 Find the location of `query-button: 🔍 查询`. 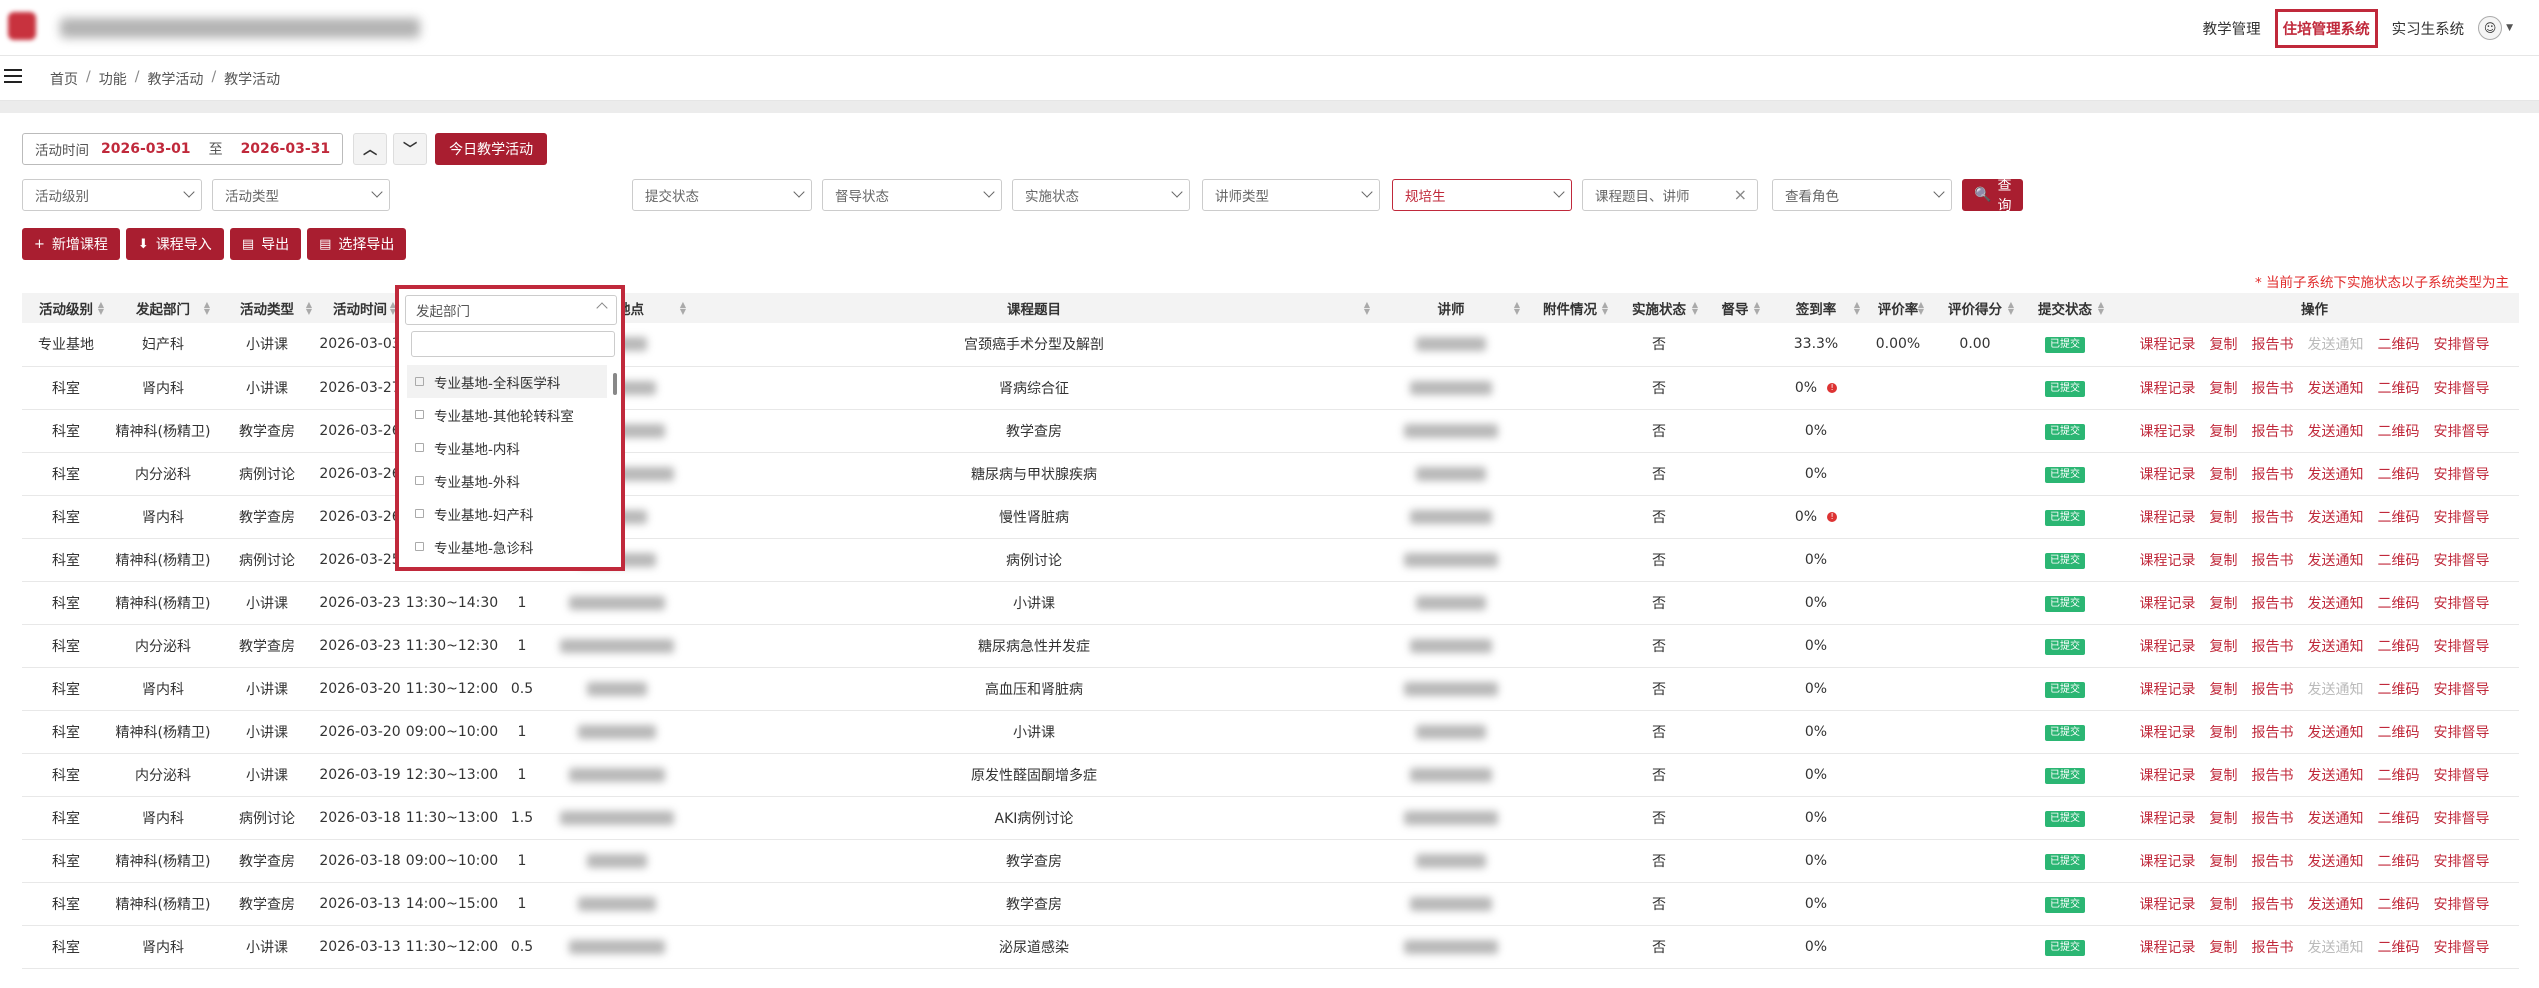

query-button: 🔍 查询 is located at coordinates (1993, 196).